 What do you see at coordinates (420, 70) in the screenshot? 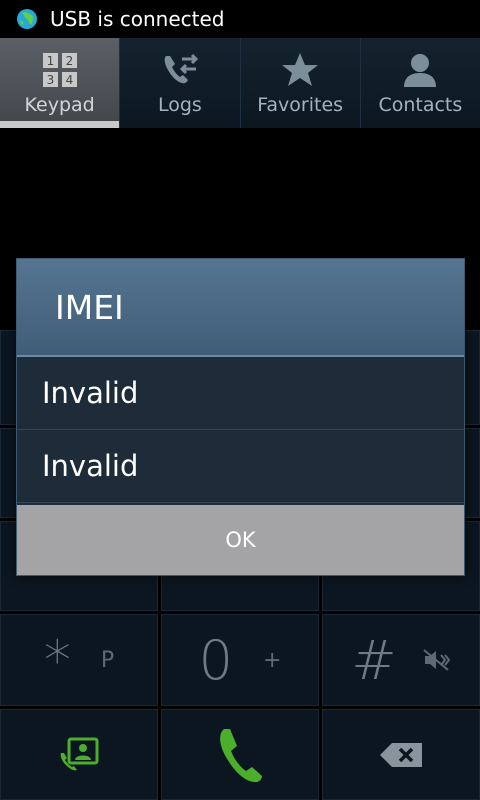
I see `person-icon` at bounding box center [420, 70].